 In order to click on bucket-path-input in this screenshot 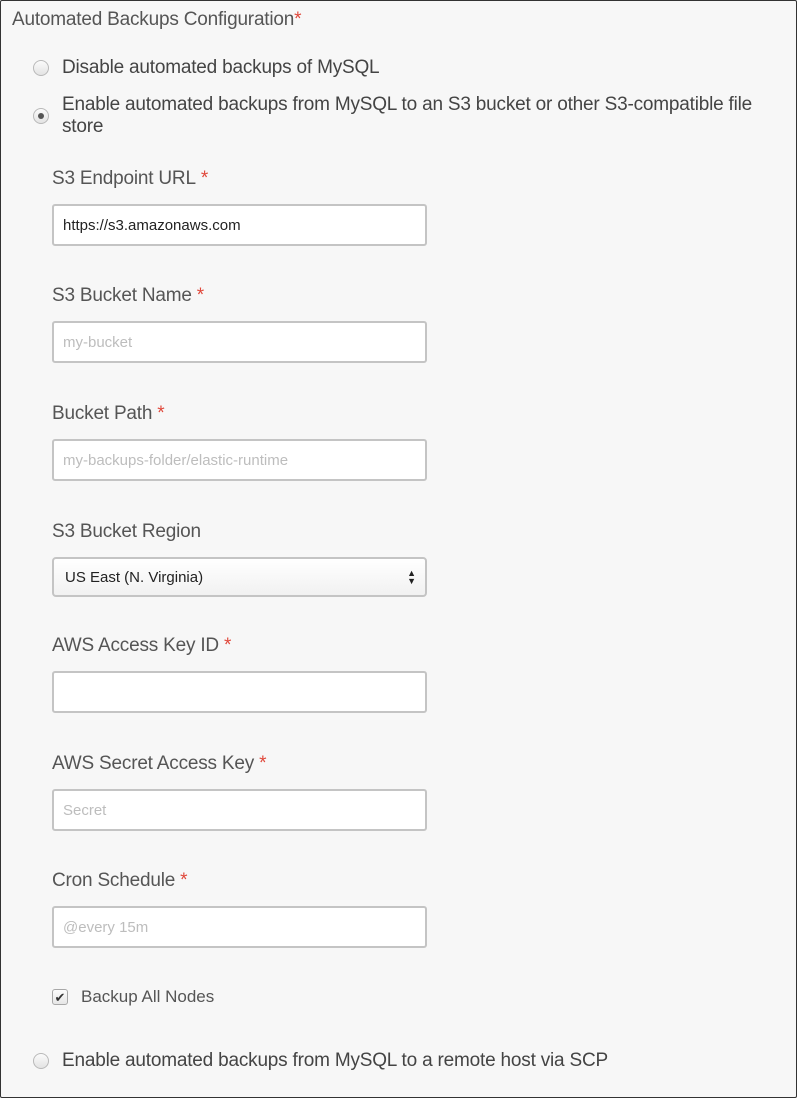, I will do `click(239, 460)`.